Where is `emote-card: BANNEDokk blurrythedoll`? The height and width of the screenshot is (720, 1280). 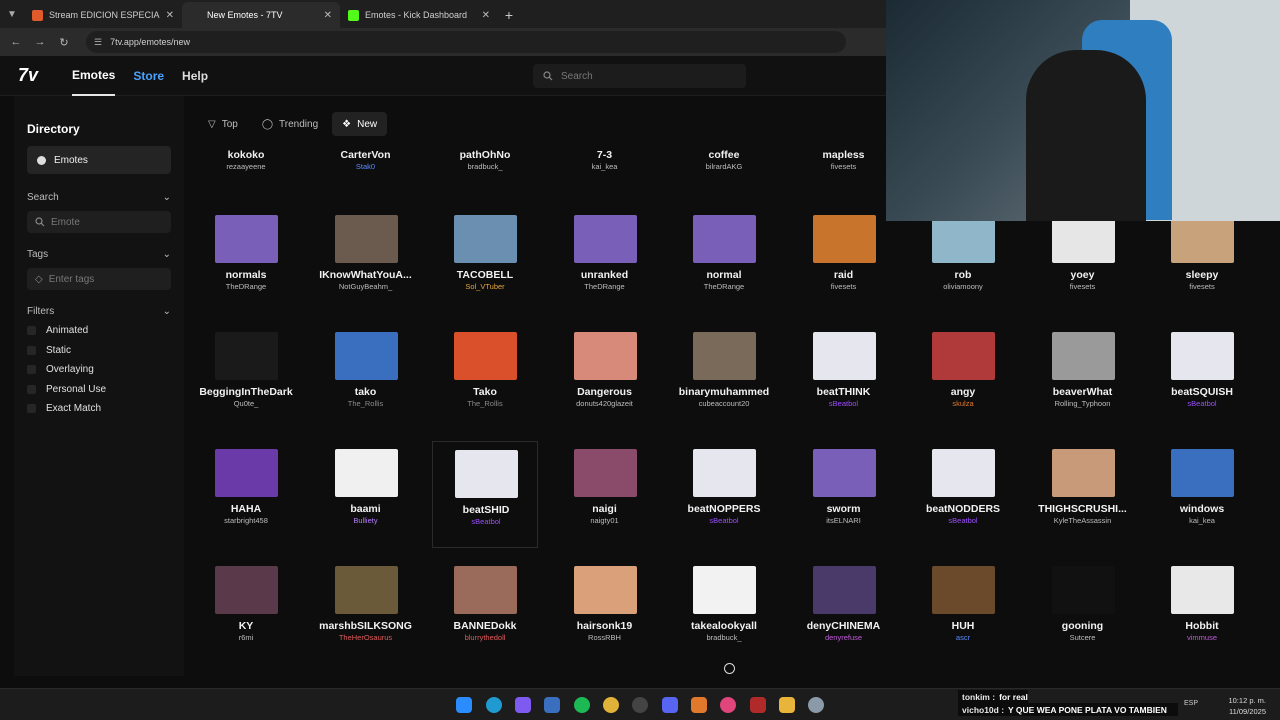 emote-card: BANNEDokk blurrythedoll is located at coordinates (485, 611).